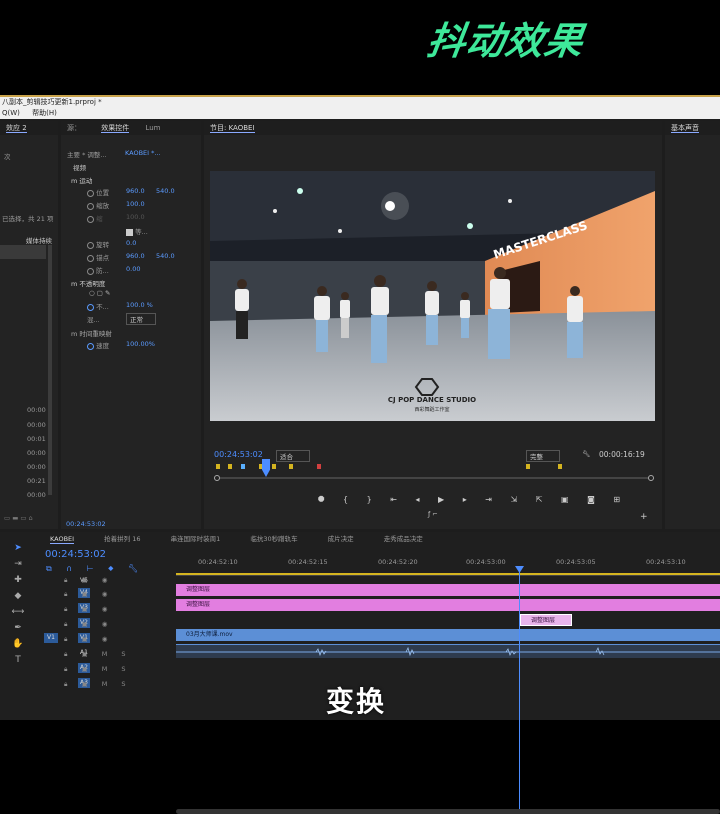  Describe the element at coordinates (473, 500) in the screenshot. I see `transport-controls: ⯃ { } ⇤ ◂ ▶ ▸ ⇥ ⇲ ⇱ ▣ ◙ ⊞` at that location.